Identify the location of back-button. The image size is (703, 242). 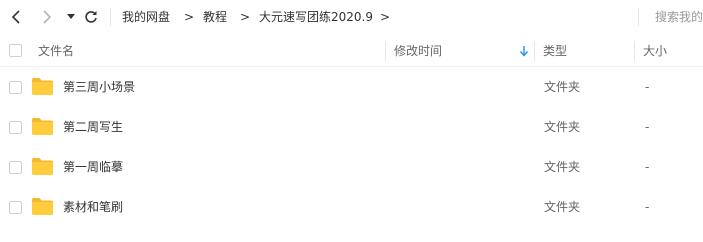
(16, 17).